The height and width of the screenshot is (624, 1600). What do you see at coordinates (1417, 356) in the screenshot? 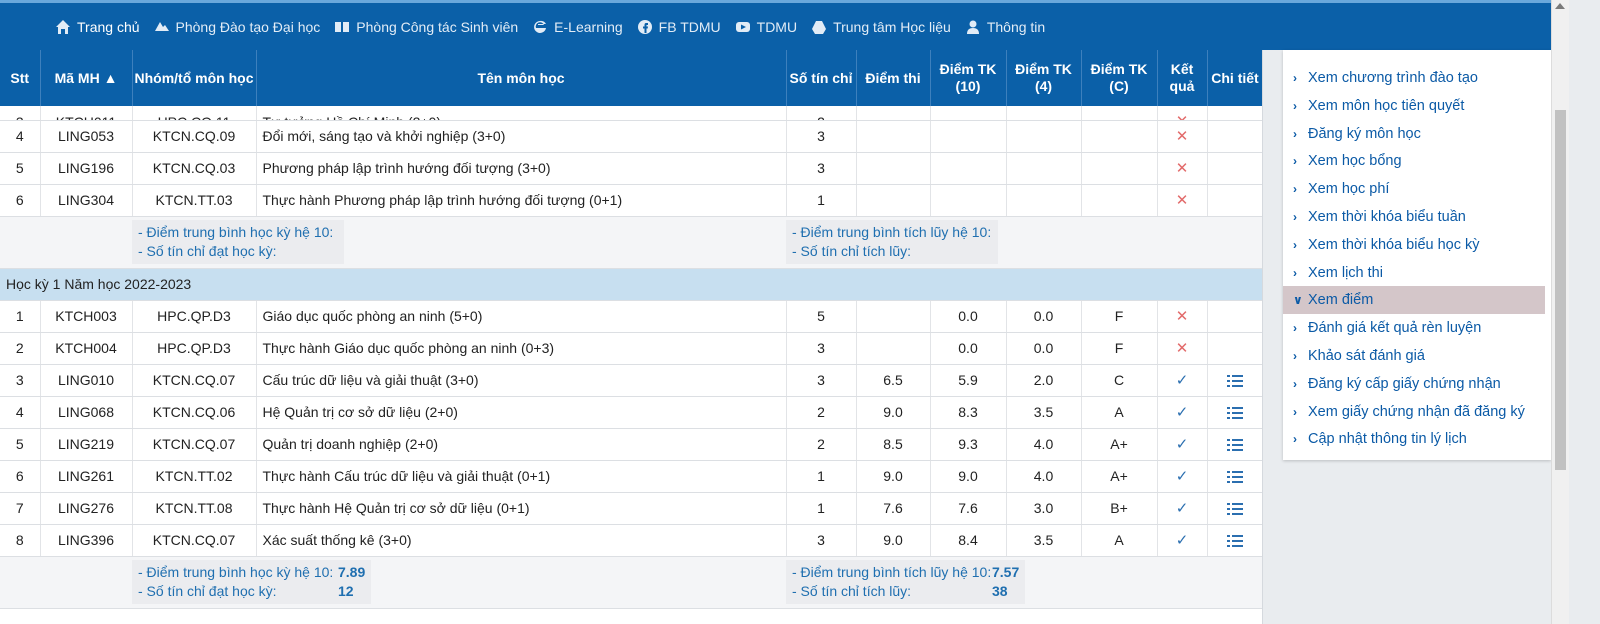
I see `side-menu-item: › Khảo sát đánh giá` at bounding box center [1417, 356].